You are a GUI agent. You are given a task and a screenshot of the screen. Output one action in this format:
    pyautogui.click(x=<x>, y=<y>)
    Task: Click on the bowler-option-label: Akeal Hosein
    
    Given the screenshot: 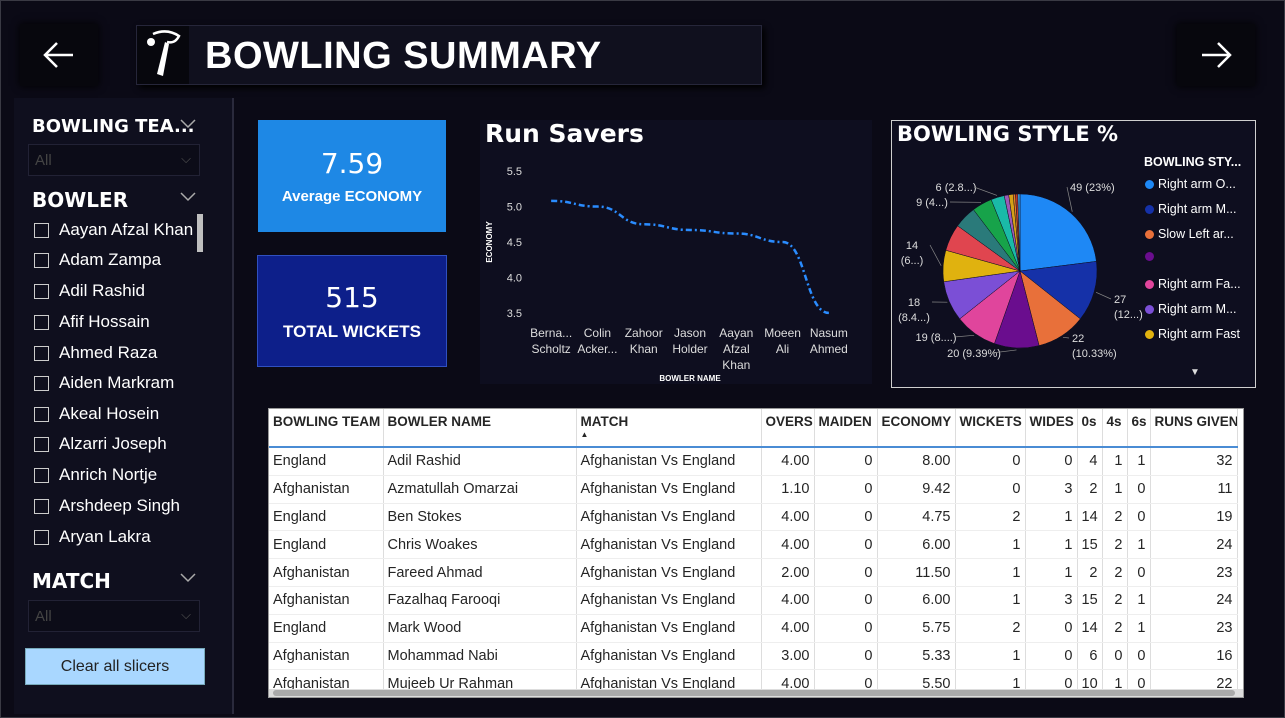 What is the action you would take?
    pyautogui.click(x=109, y=413)
    